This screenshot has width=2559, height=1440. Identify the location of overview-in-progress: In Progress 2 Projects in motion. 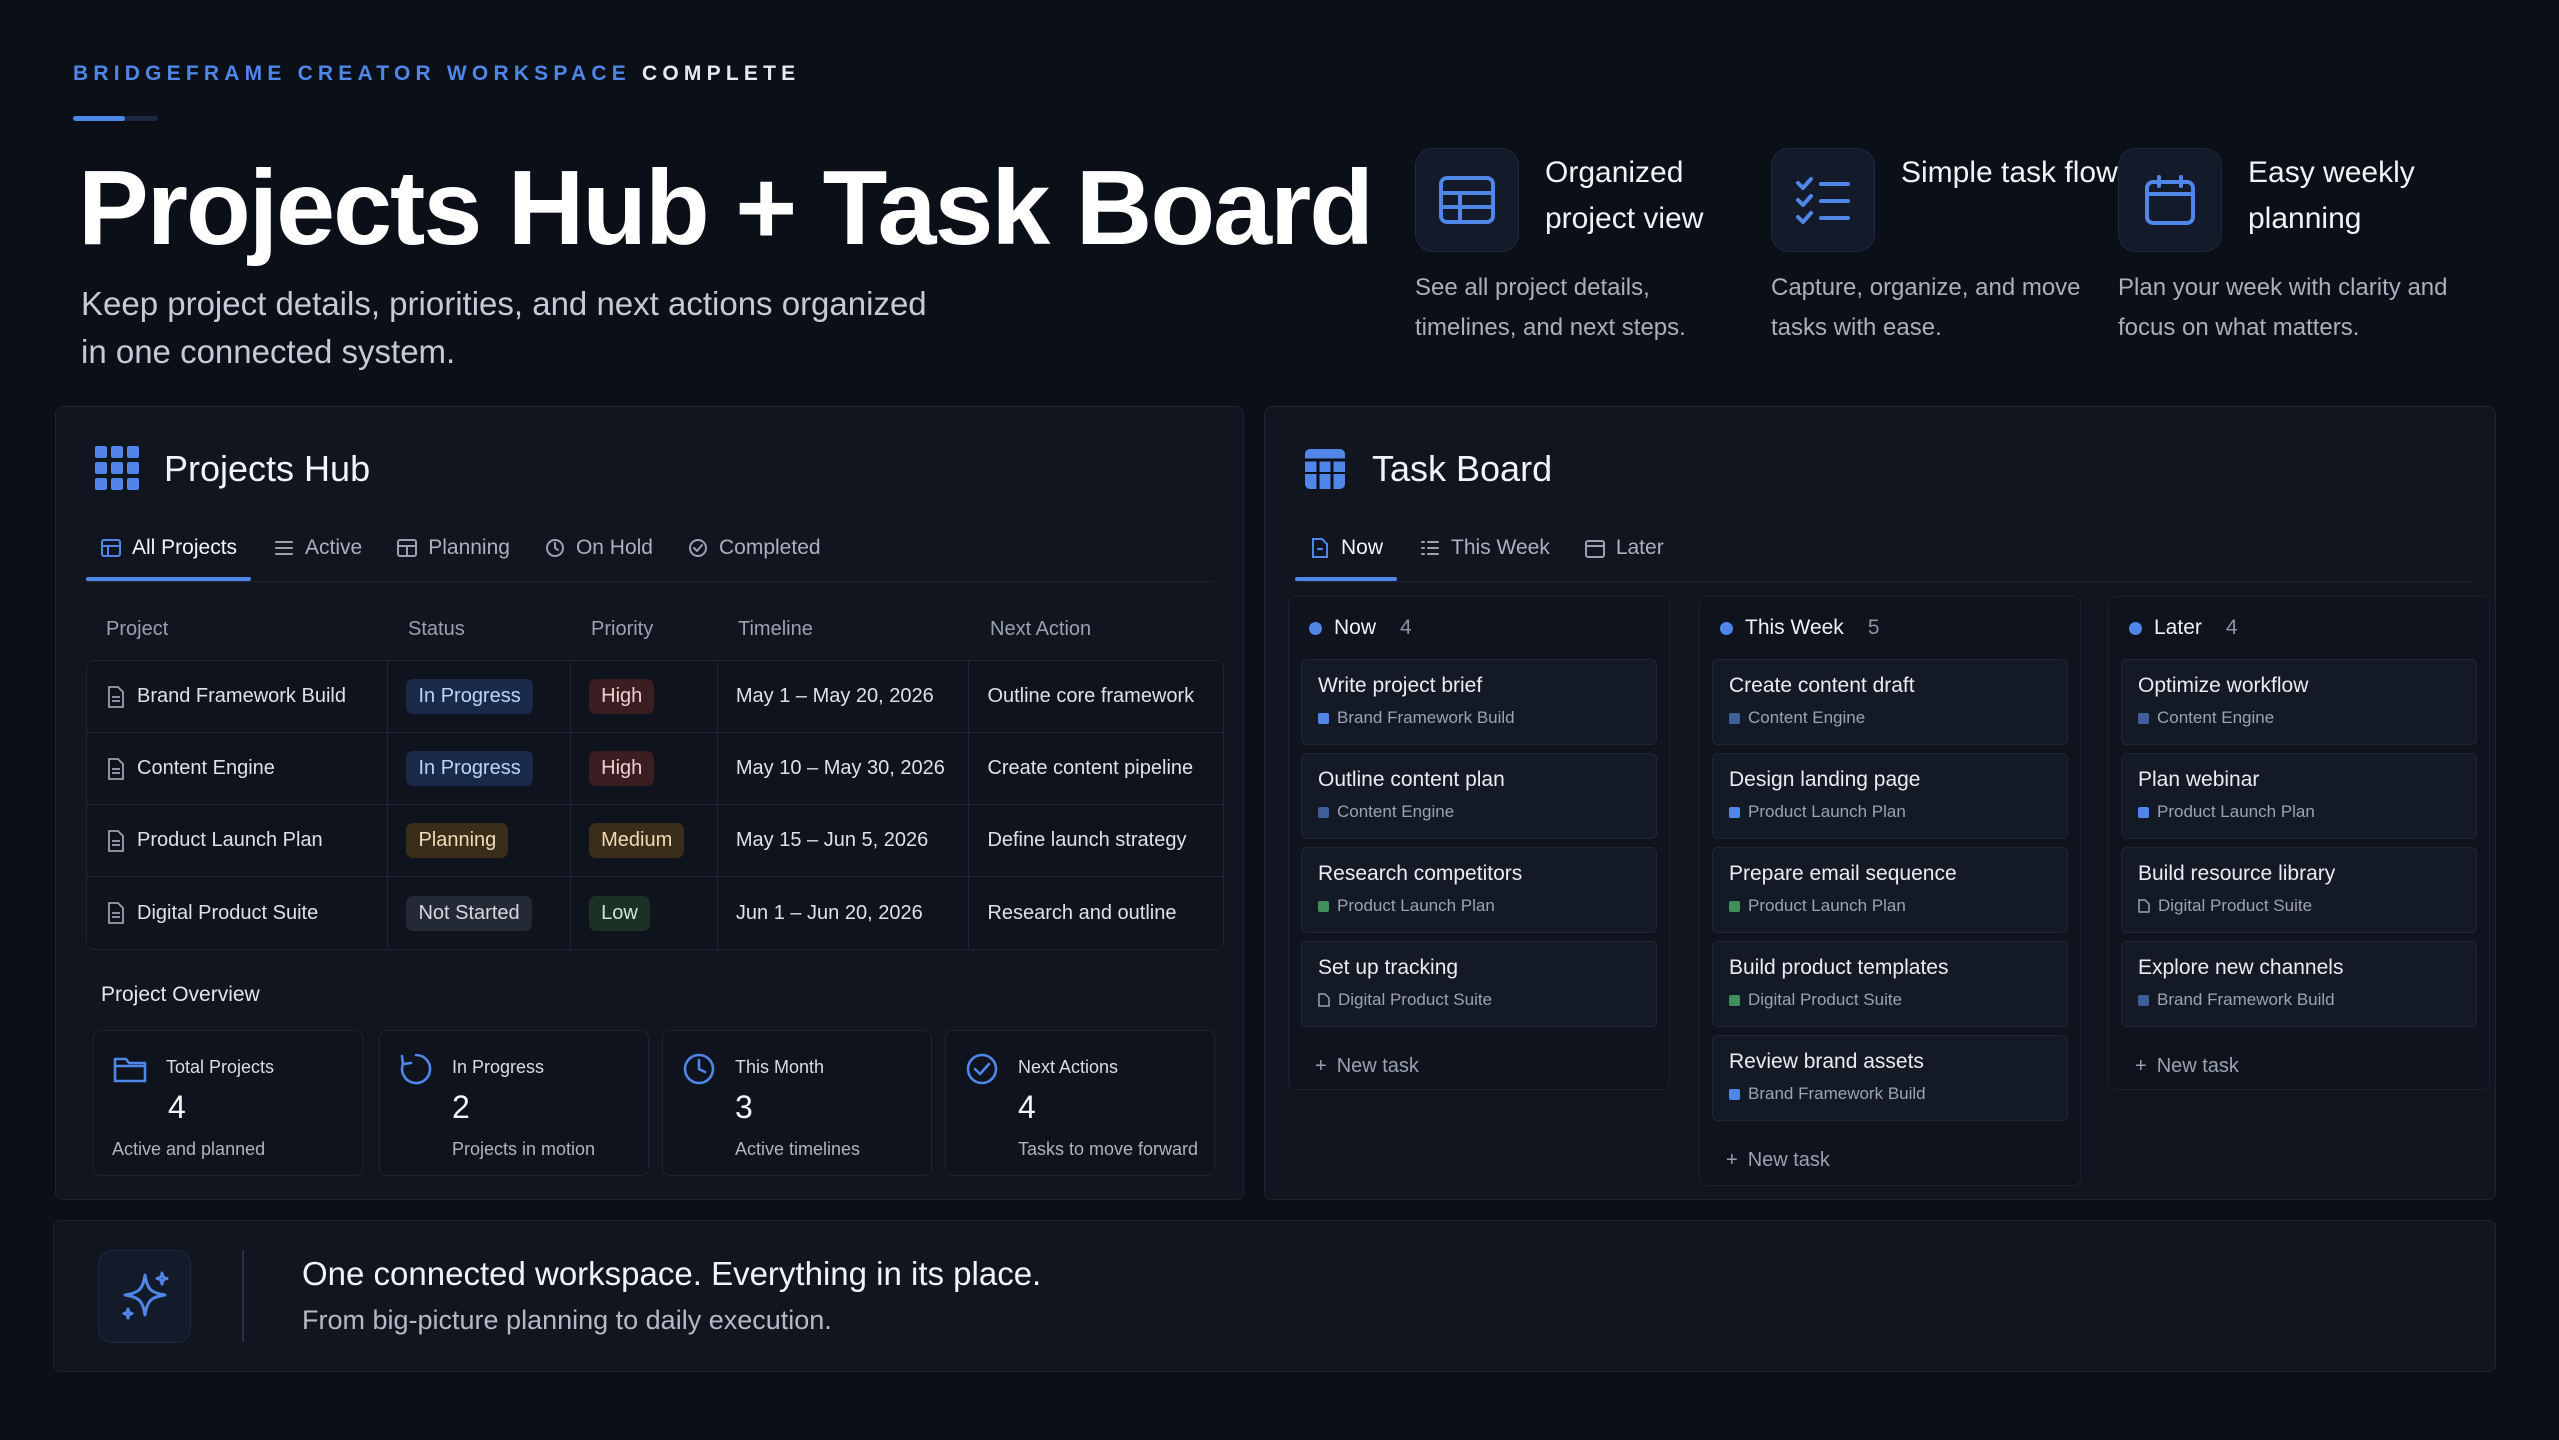
(514, 1103).